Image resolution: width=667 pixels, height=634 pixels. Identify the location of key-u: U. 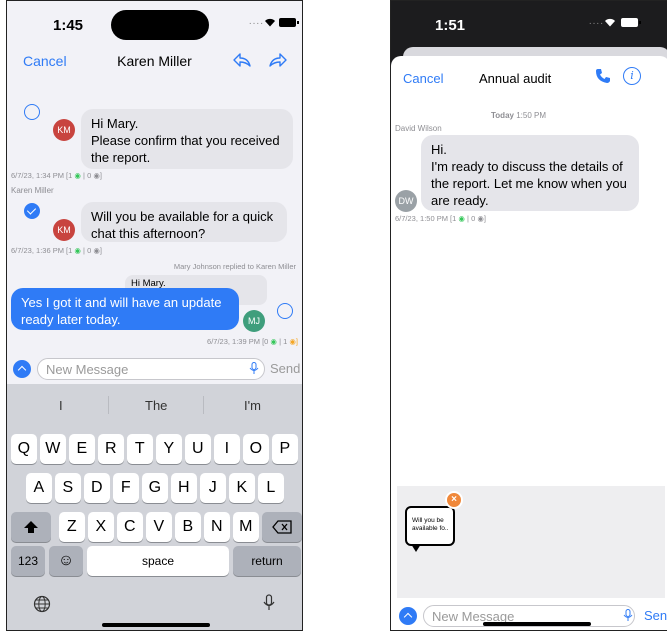
(198, 449).